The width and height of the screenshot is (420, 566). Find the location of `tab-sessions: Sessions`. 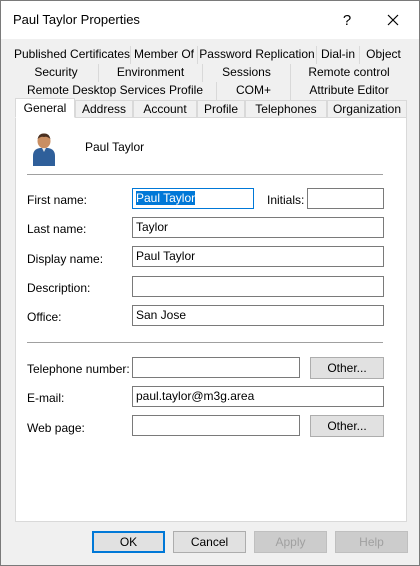

tab-sessions: Sessions is located at coordinates (246, 73).